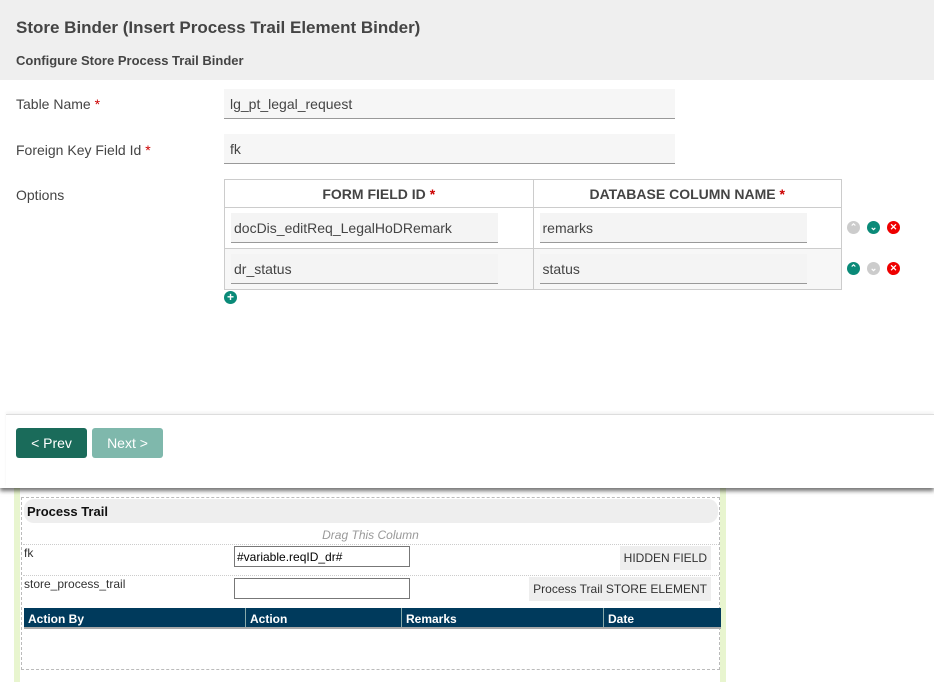 The height and width of the screenshot is (682, 934). What do you see at coordinates (75, 584) in the screenshot?
I see `field-label: store_process_trail` at bounding box center [75, 584].